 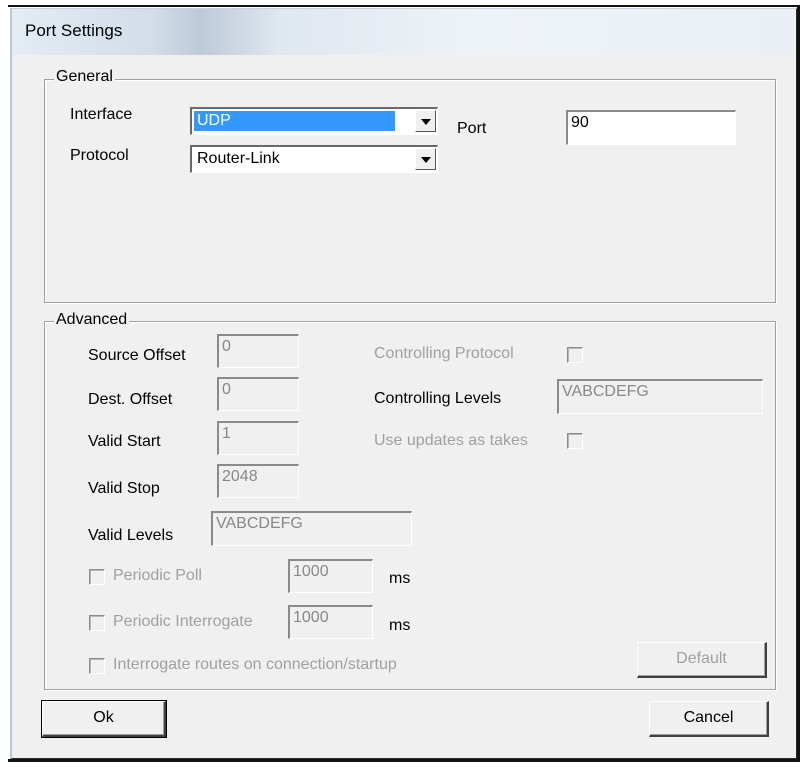 What do you see at coordinates (124, 441) in the screenshot?
I see `valid-start-label: Valid Start` at bounding box center [124, 441].